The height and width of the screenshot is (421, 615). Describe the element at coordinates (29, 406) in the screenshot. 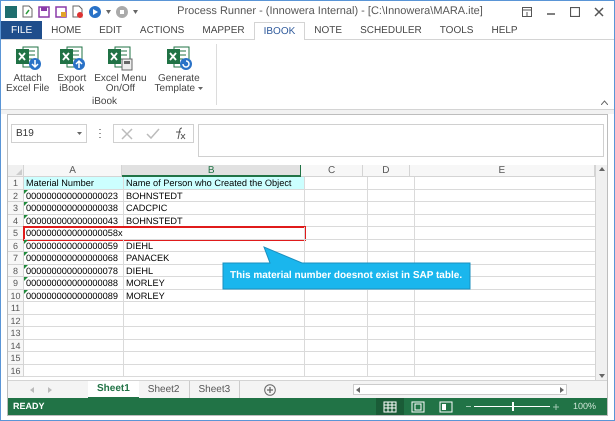

I see `status-text: READY` at that location.